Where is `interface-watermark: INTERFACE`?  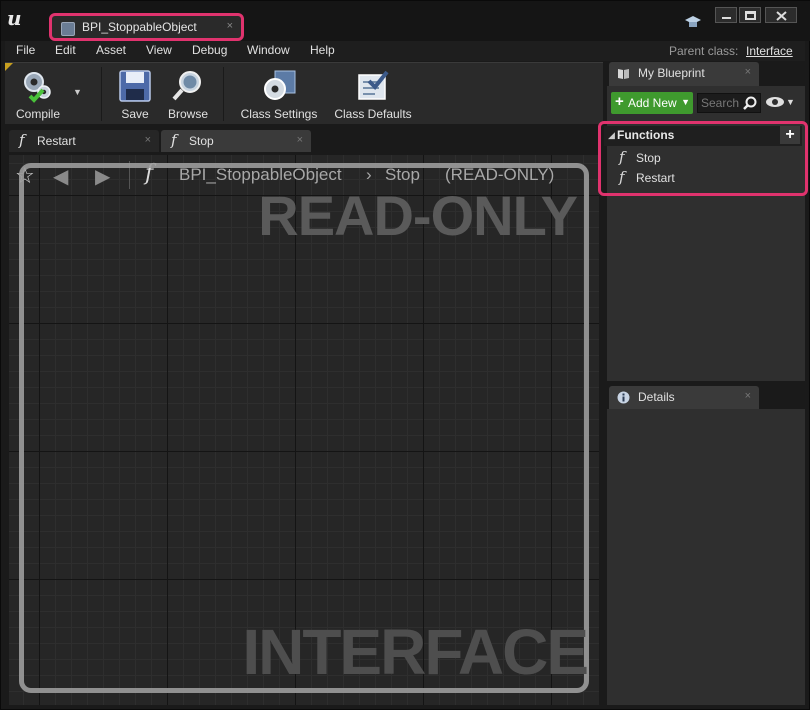 interface-watermark: INTERFACE is located at coordinates (415, 652).